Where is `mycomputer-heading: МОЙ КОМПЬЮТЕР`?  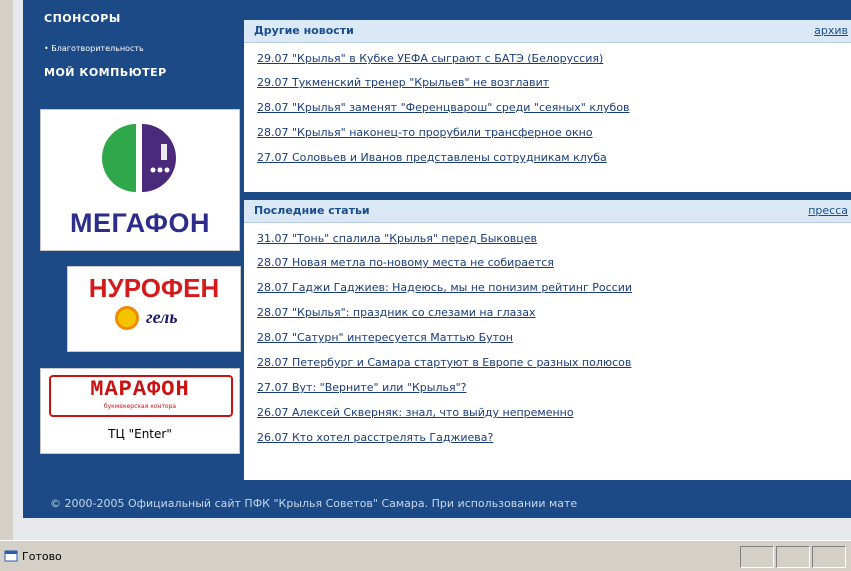
mycomputer-heading: МОЙ КОМПЬЮТЕР is located at coordinates (105, 72).